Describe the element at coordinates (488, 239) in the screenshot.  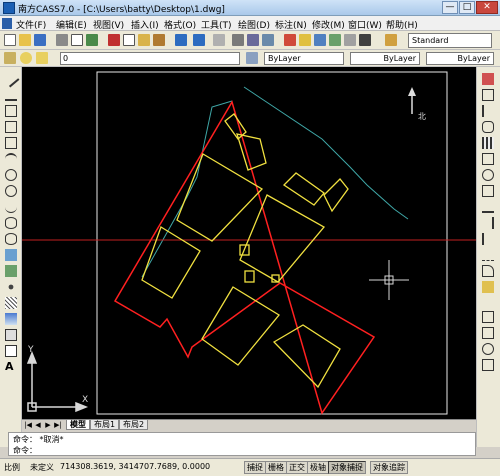
I see `extend-icon` at that location.